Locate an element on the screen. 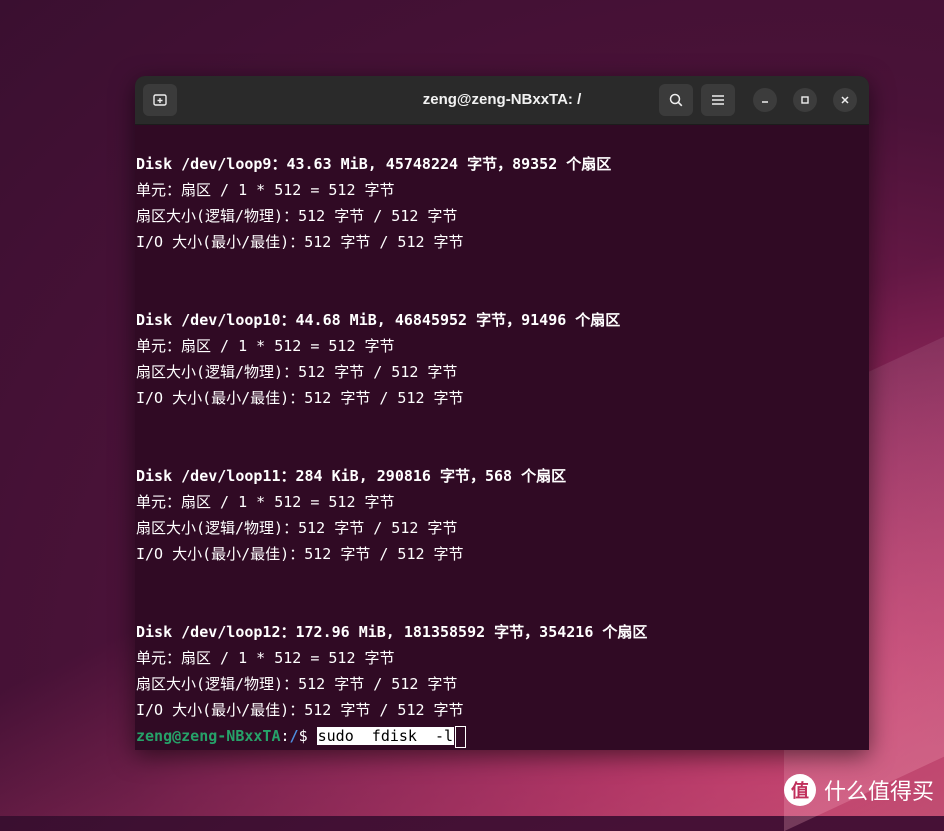 This screenshot has width=944, height=831. command-input: sudo fdisk -l is located at coordinates (385, 736).